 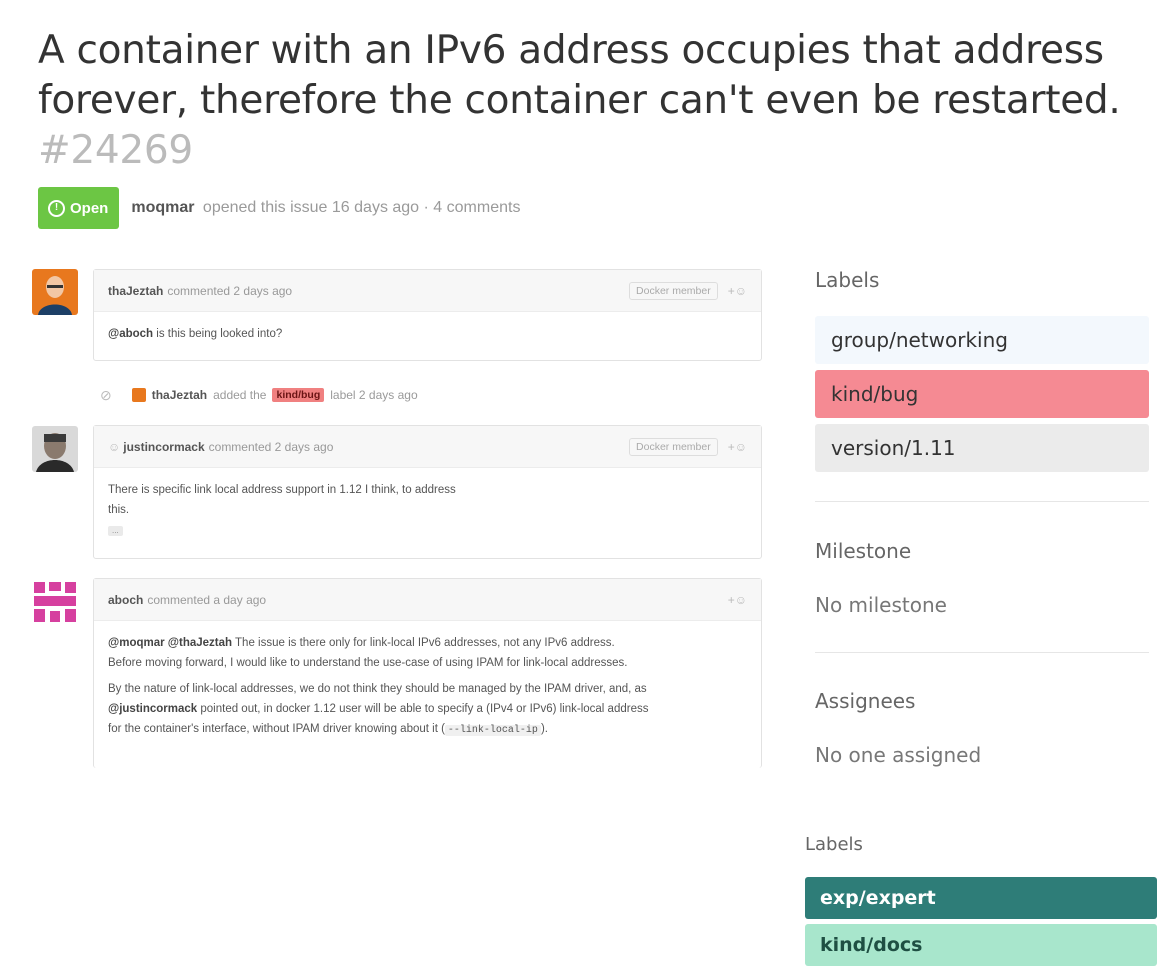 What do you see at coordinates (218, 334) in the screenshot?
I see `comment-text: is this being looked into?` at bounding box center [218, 334].